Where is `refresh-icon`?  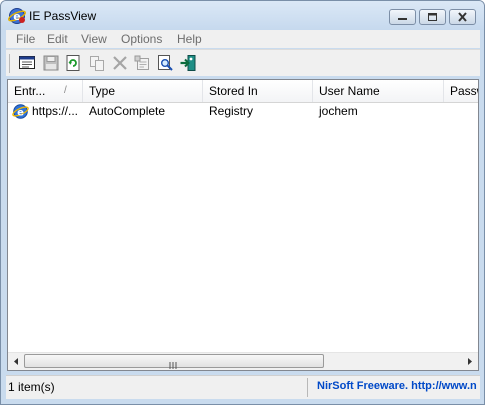 refresh-icon is located at coordinates (73, 63).